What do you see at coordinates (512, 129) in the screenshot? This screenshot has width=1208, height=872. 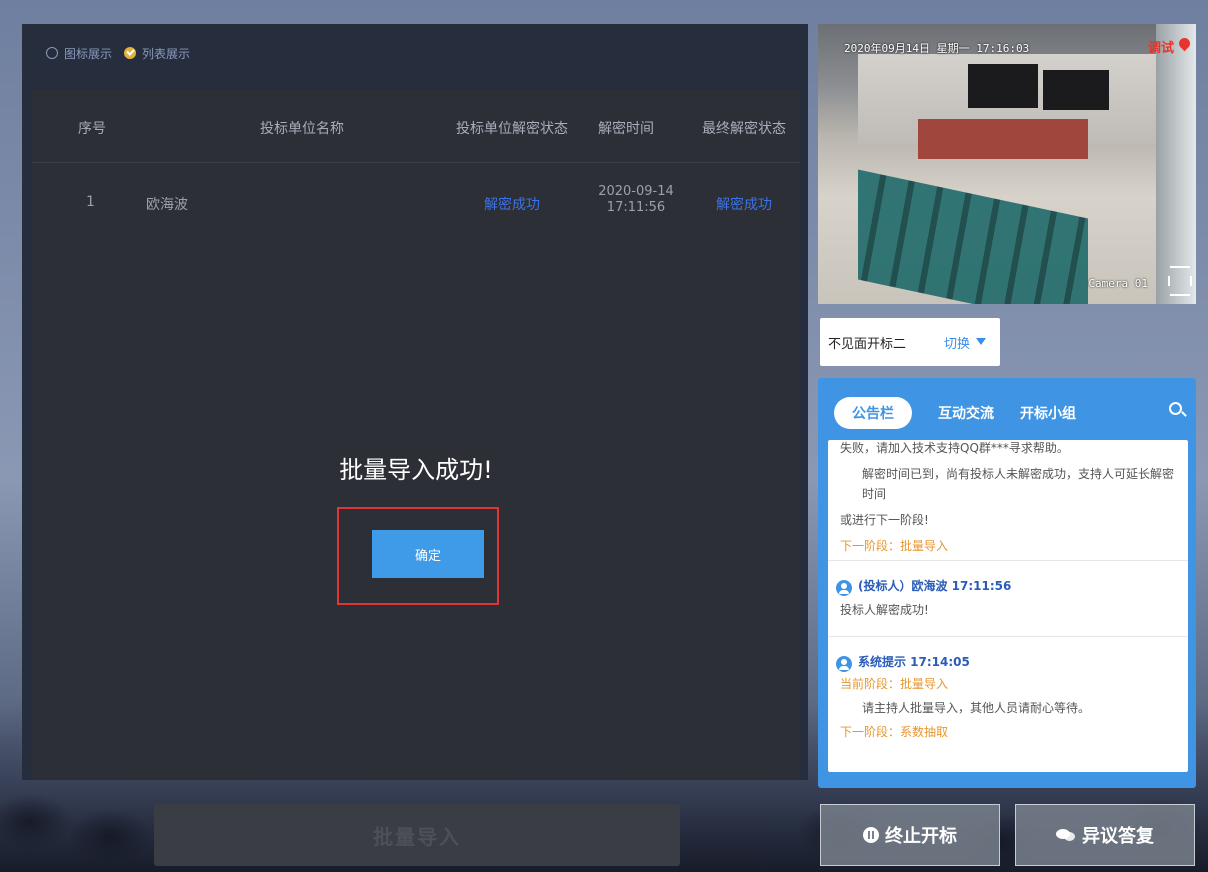 I see `header-decrypt-status: 投标单位解密状态` at bounding box center [512, 129].